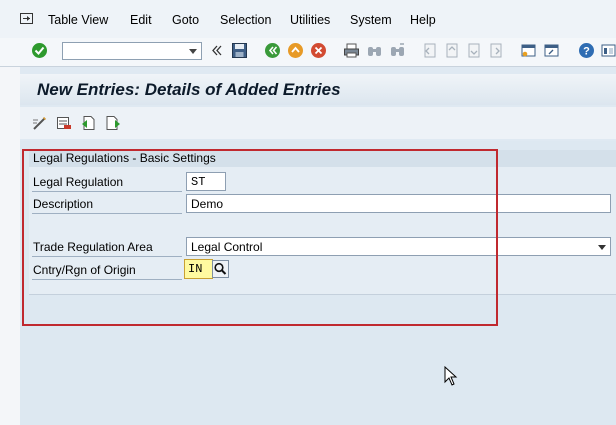  I want to click on mouse-cursor-icon, so click(451, 376).